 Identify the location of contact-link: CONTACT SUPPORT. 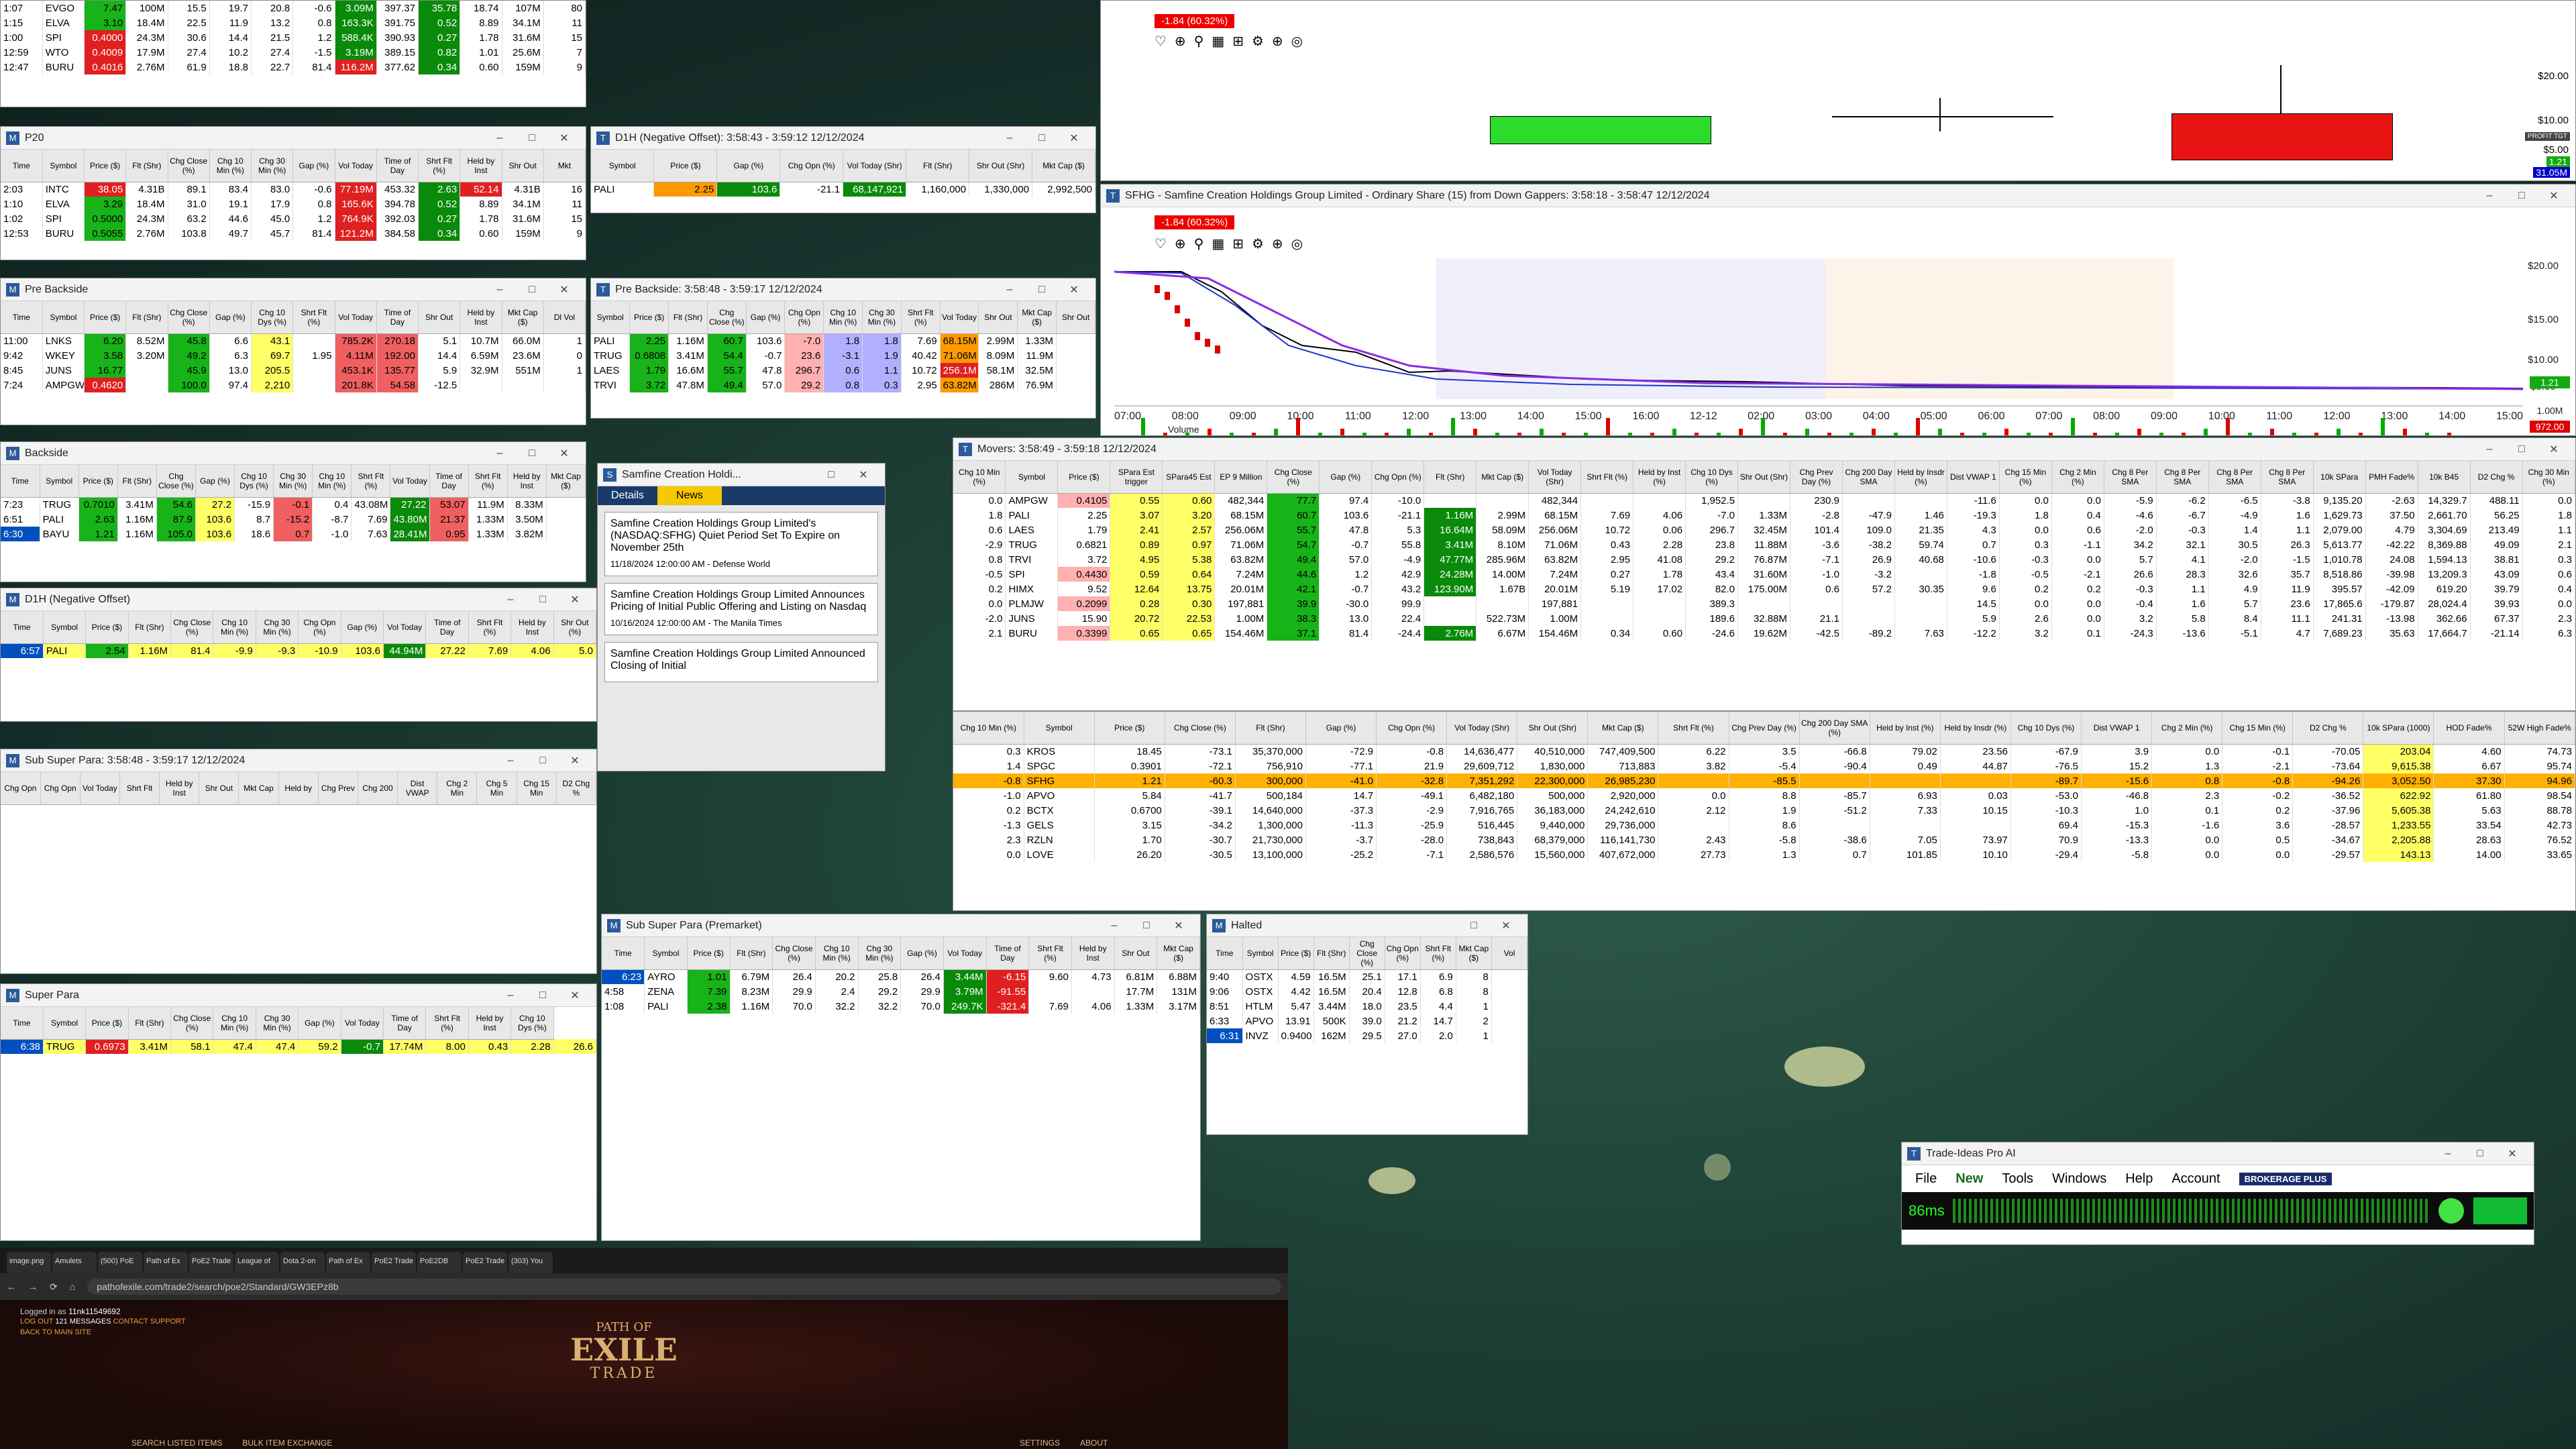
(149, 1322).